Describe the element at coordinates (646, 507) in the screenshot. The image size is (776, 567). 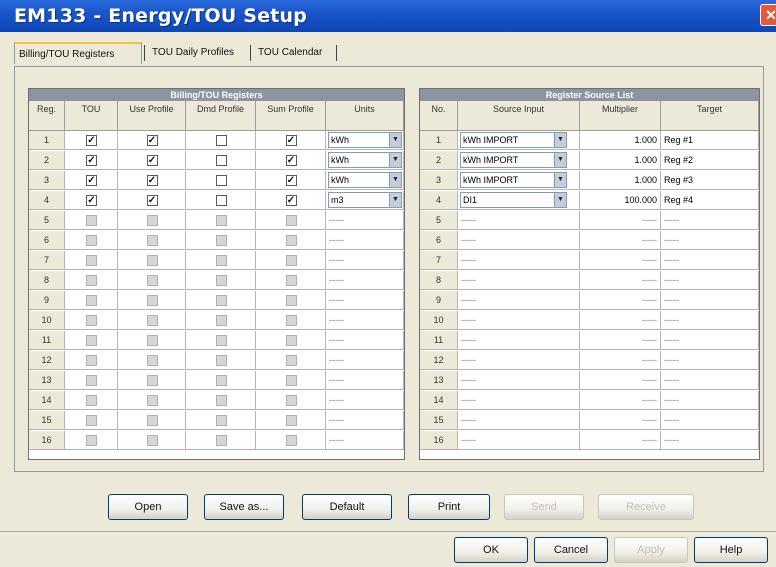
I see `receive-button: Receive` at that location.